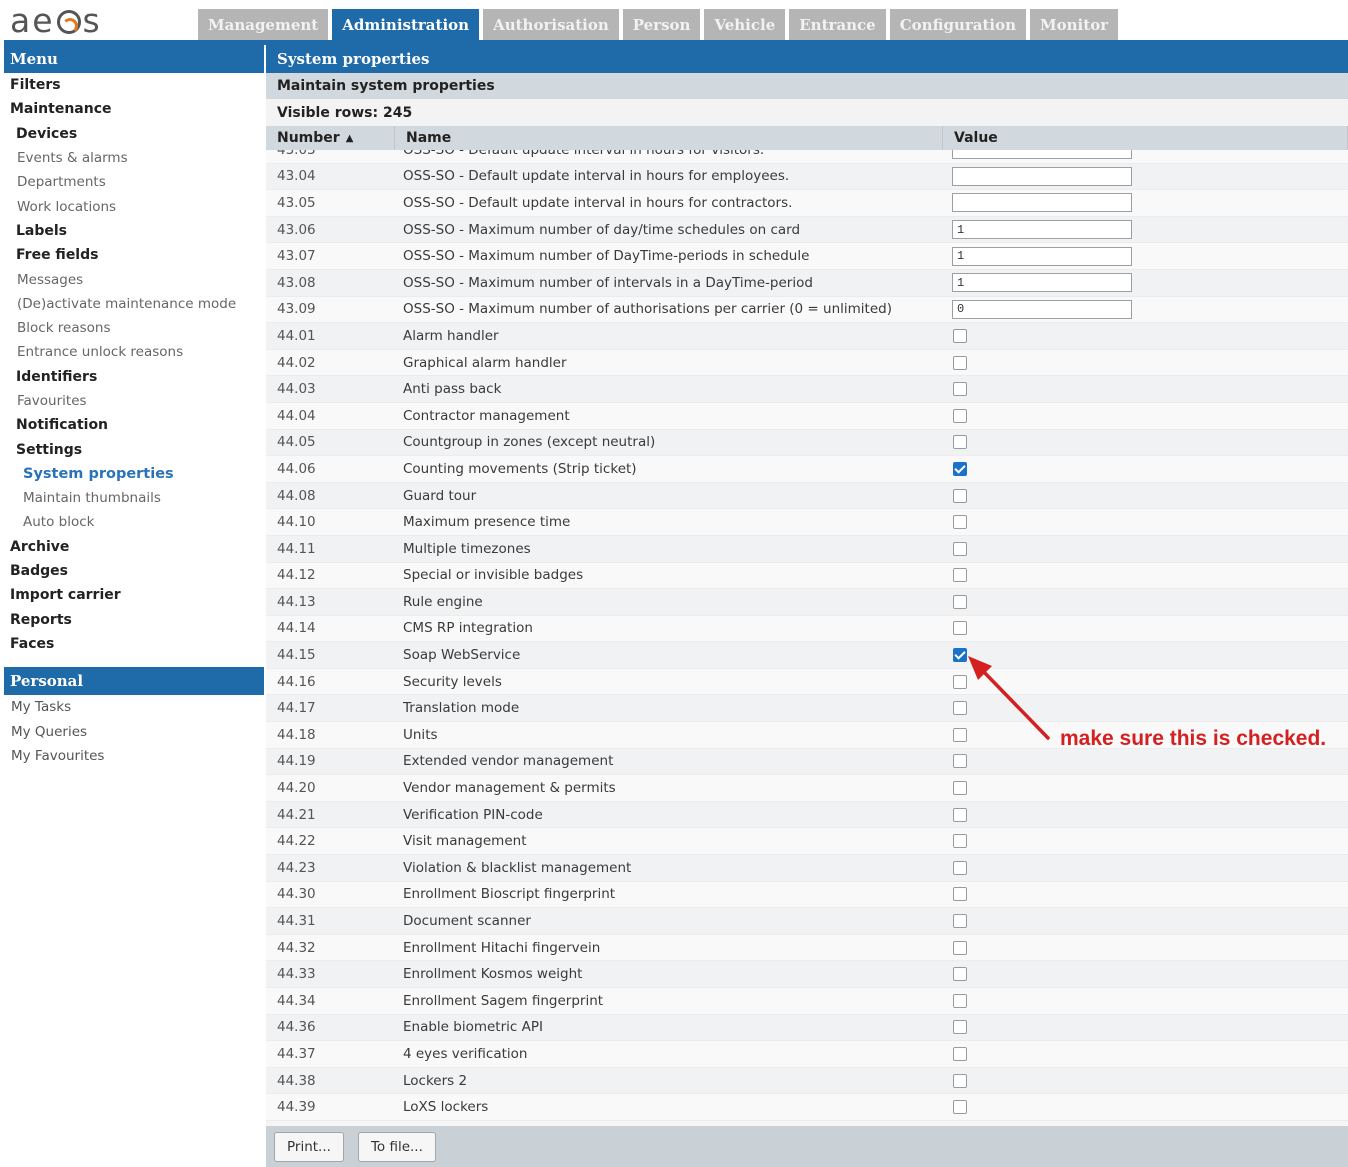 The image size is (1348, 1167). What do you see at coordinates (807, 1001) in the screenshot?
I see `table-row: 44.34 Enrollment Sagem fingerprint` at bounding box center [807, 1001].